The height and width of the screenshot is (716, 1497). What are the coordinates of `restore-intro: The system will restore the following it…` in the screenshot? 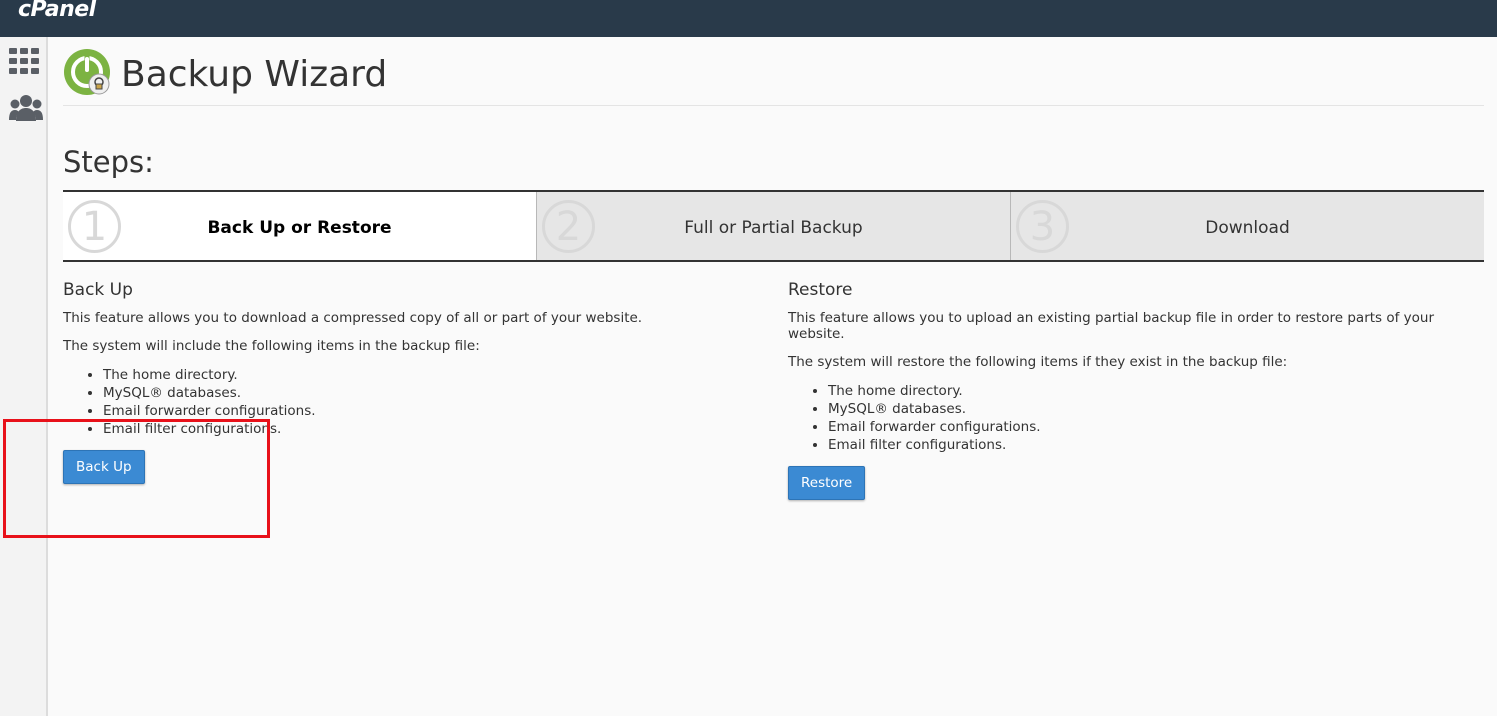 It's located at (1038, 362).